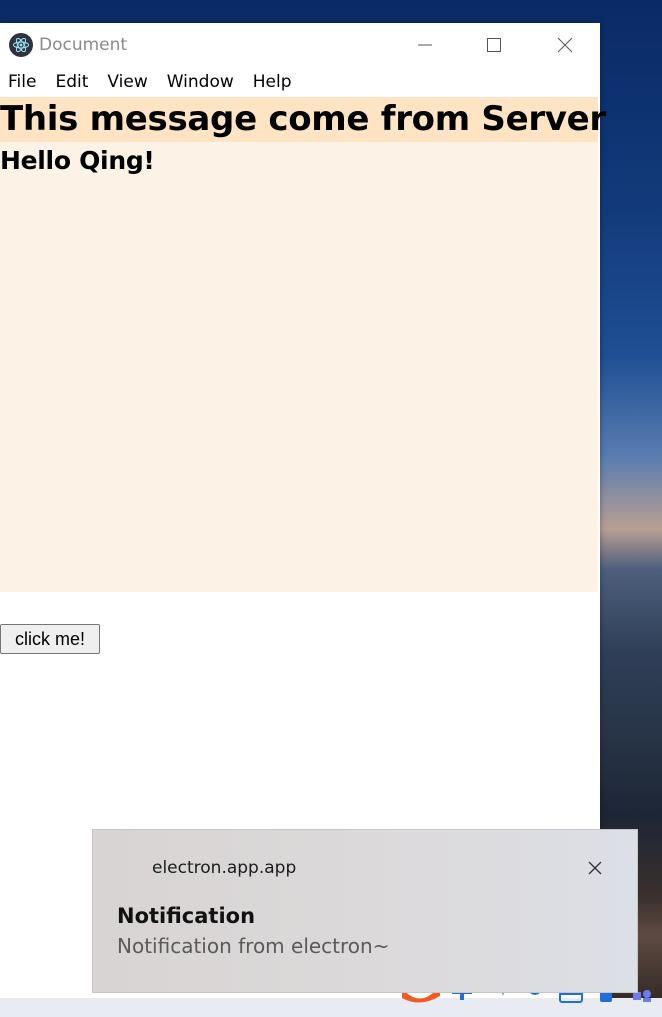 This screenshot has height=1017, width=662. What do you see at coordinates (331, 1000) in the screenshot?
I see `taskbar` at bounding box center [331, 1000].